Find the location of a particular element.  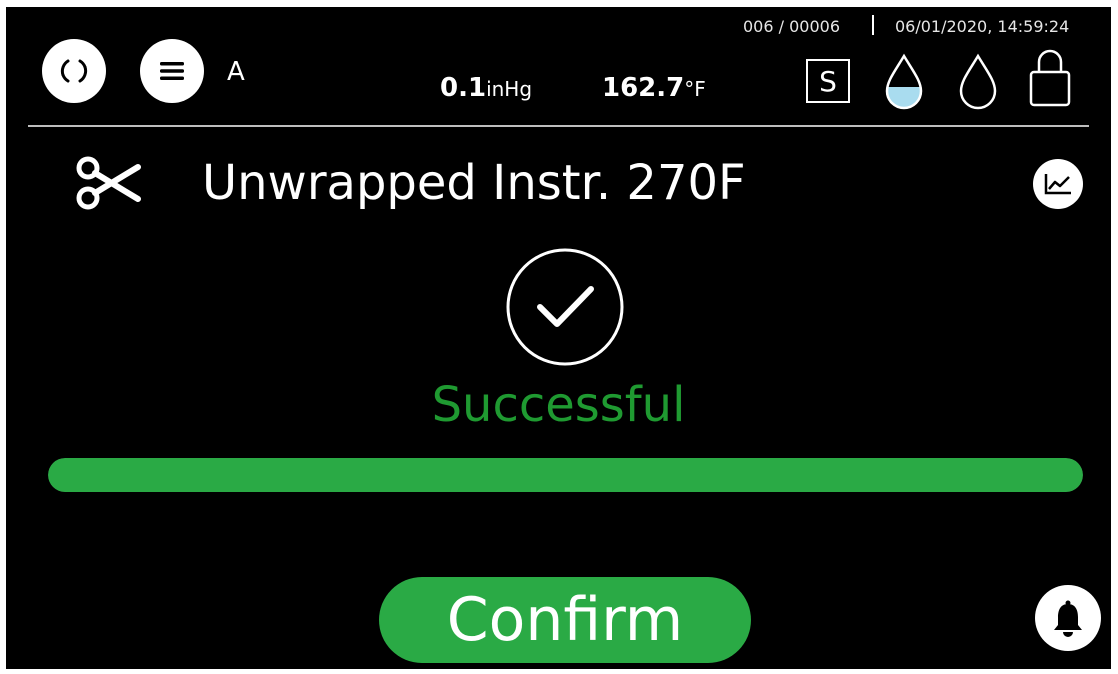

bell-icon is located at coordinates (1068, 618).